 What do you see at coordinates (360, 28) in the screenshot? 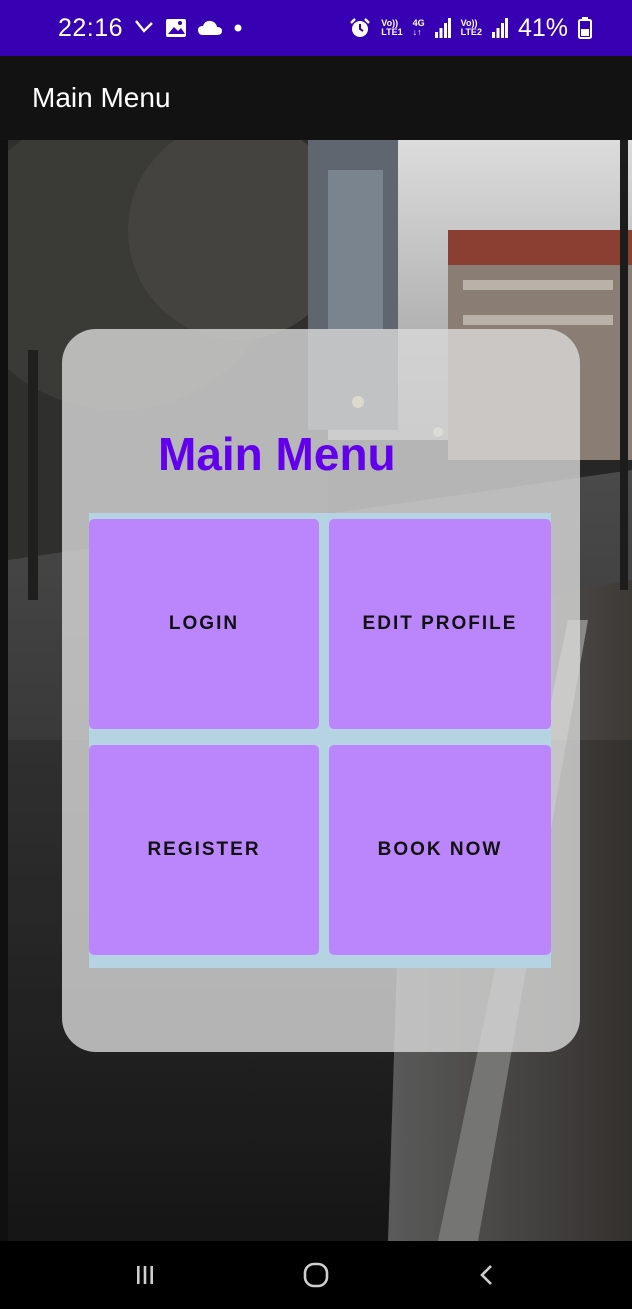
I see `alarm-icon` at bounding box center [360, 28].